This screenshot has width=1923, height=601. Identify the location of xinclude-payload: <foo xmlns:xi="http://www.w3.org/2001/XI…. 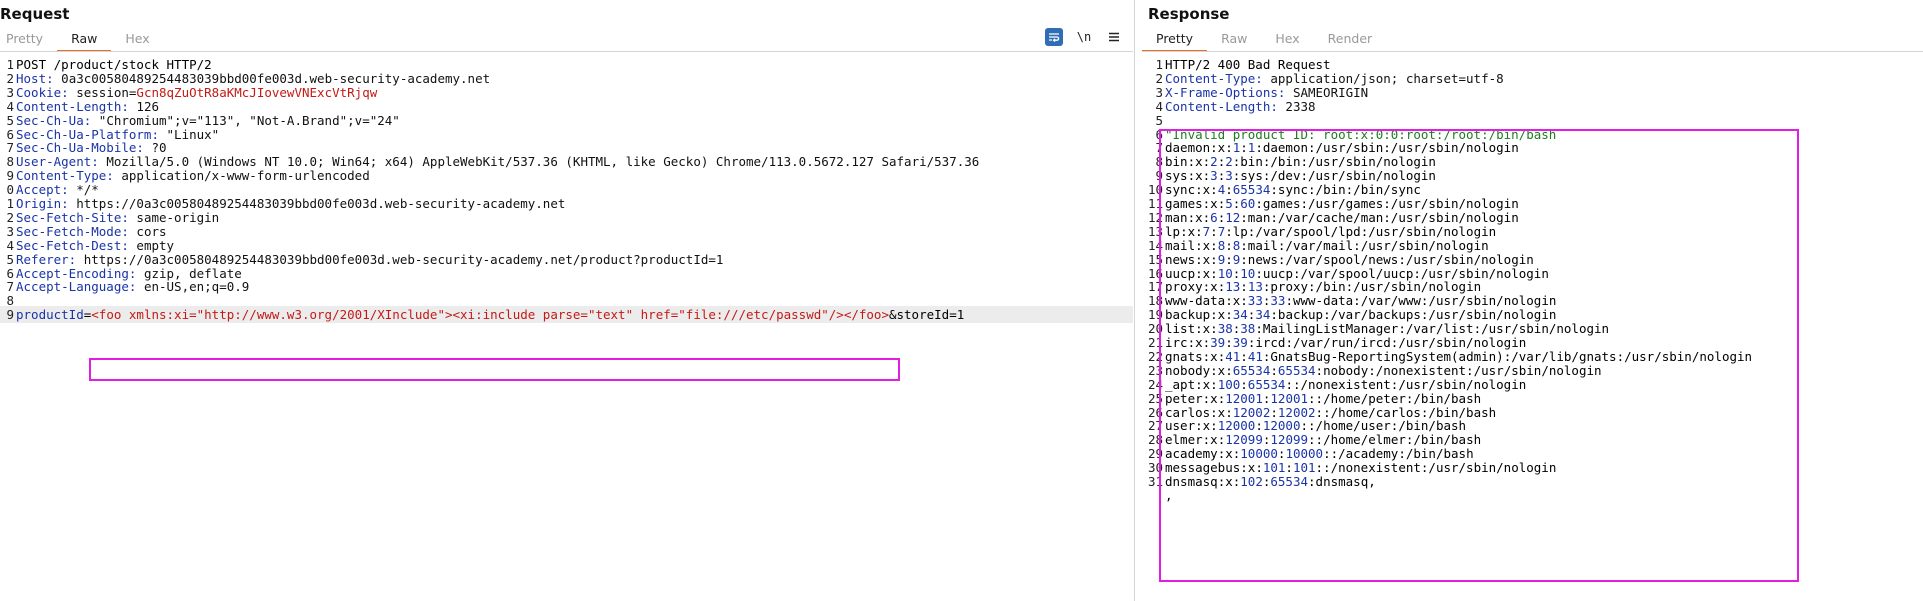
(490, 315).